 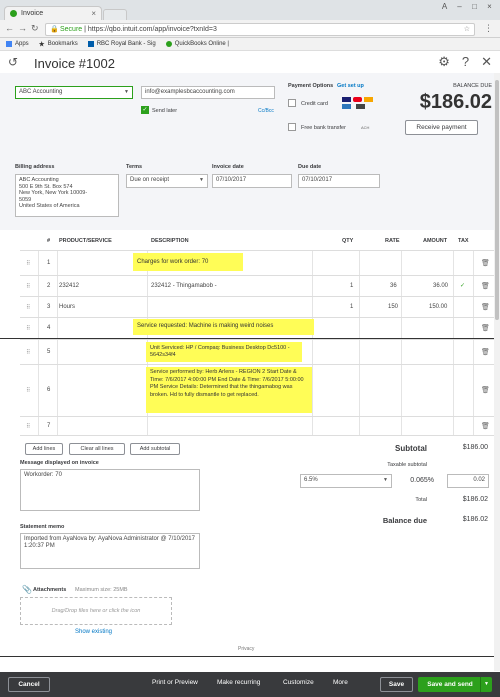 What do you see at coordinates (29, 684) in the screenshot?
I see `cancel-button: Cancel` at bounding box center [29, 684].